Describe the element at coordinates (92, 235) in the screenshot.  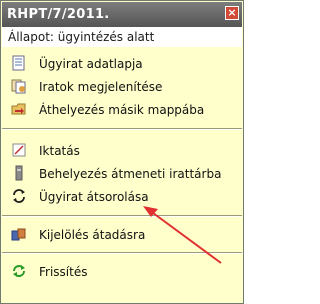
I see `menu-item-label: Kijelölés átadásra` at that location.